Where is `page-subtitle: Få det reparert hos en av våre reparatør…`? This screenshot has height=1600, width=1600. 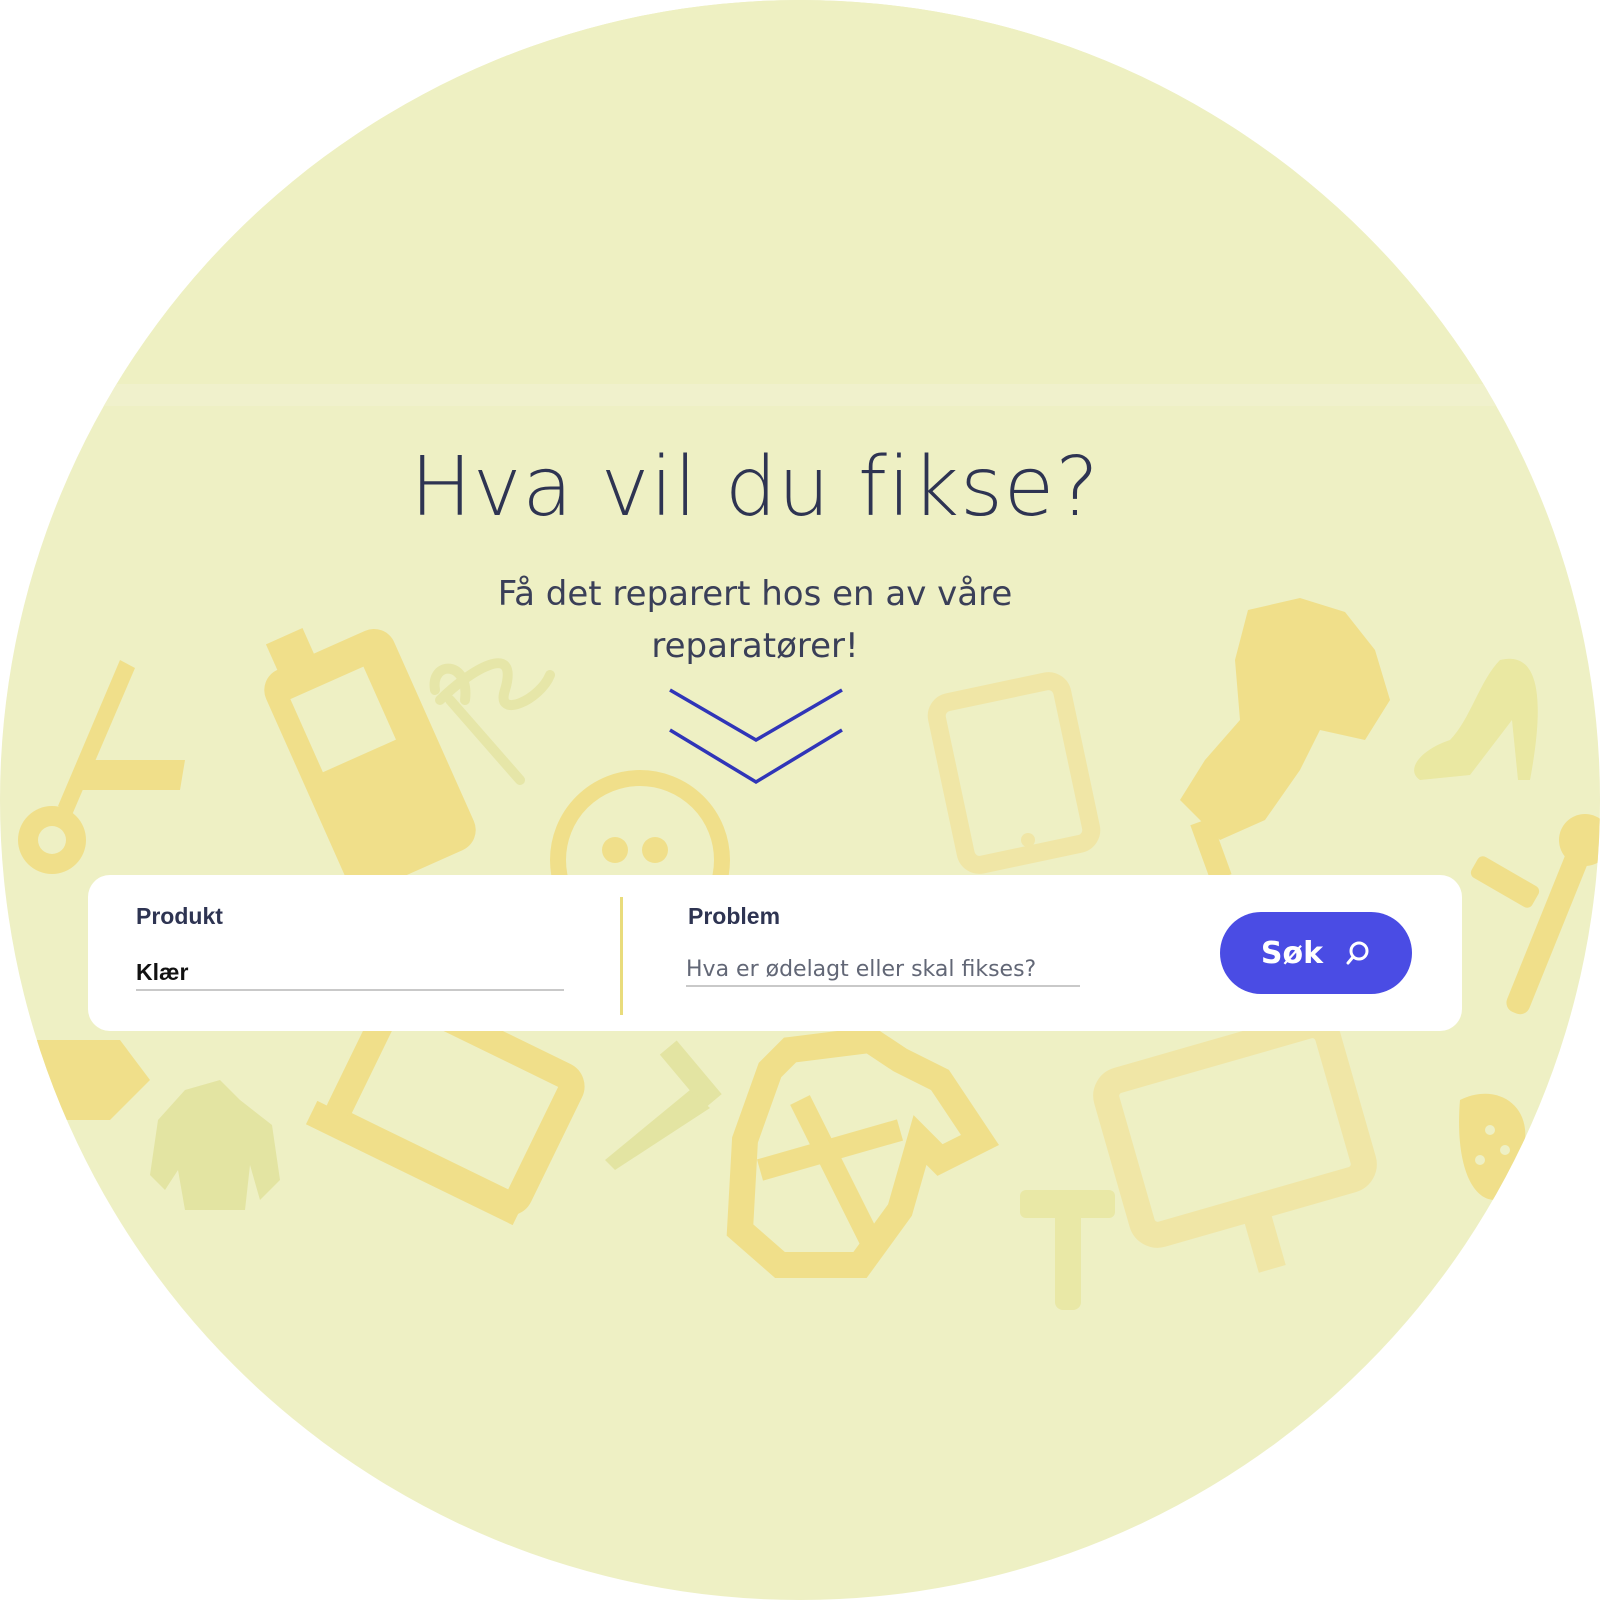
page-subtitle: Få det reparert hos en av våre reparatør… is located at coordinates (755, 620).